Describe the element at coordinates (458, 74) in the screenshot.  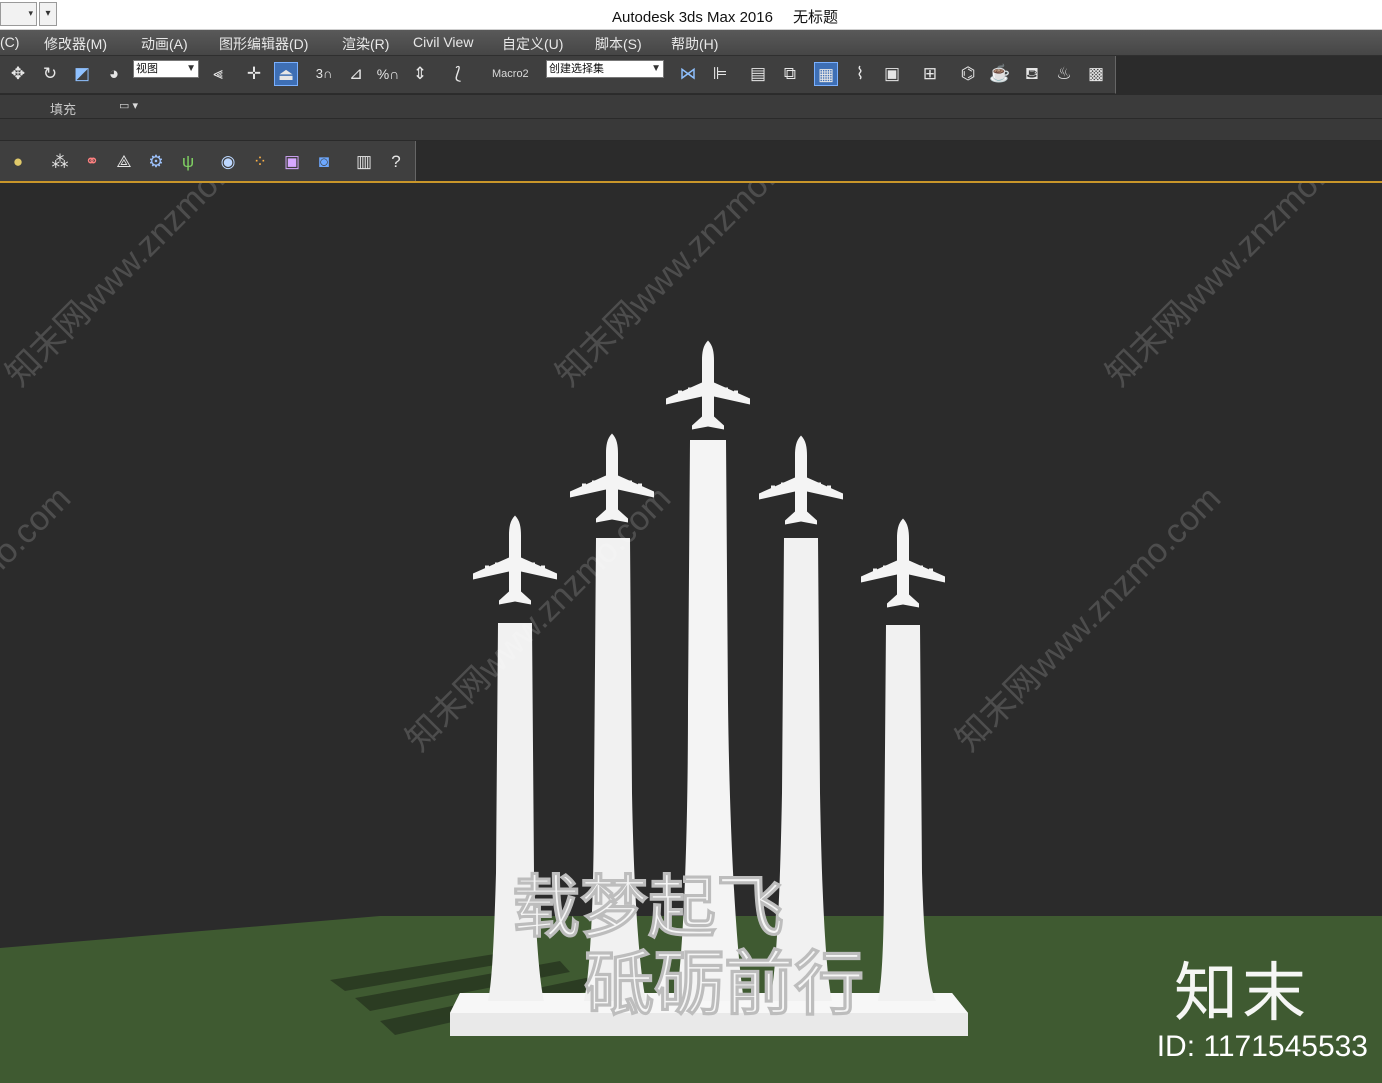
I see `edit-named-selection-icon: ⟅` at that location.